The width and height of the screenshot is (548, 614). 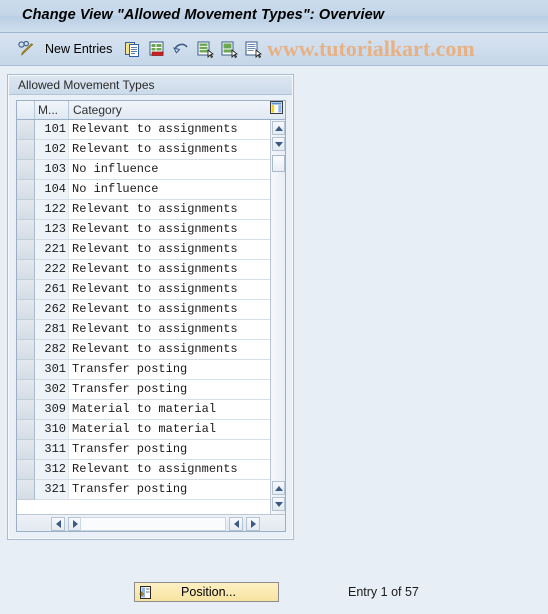 I want to click on select-all-button, so click(x=205, y=49).